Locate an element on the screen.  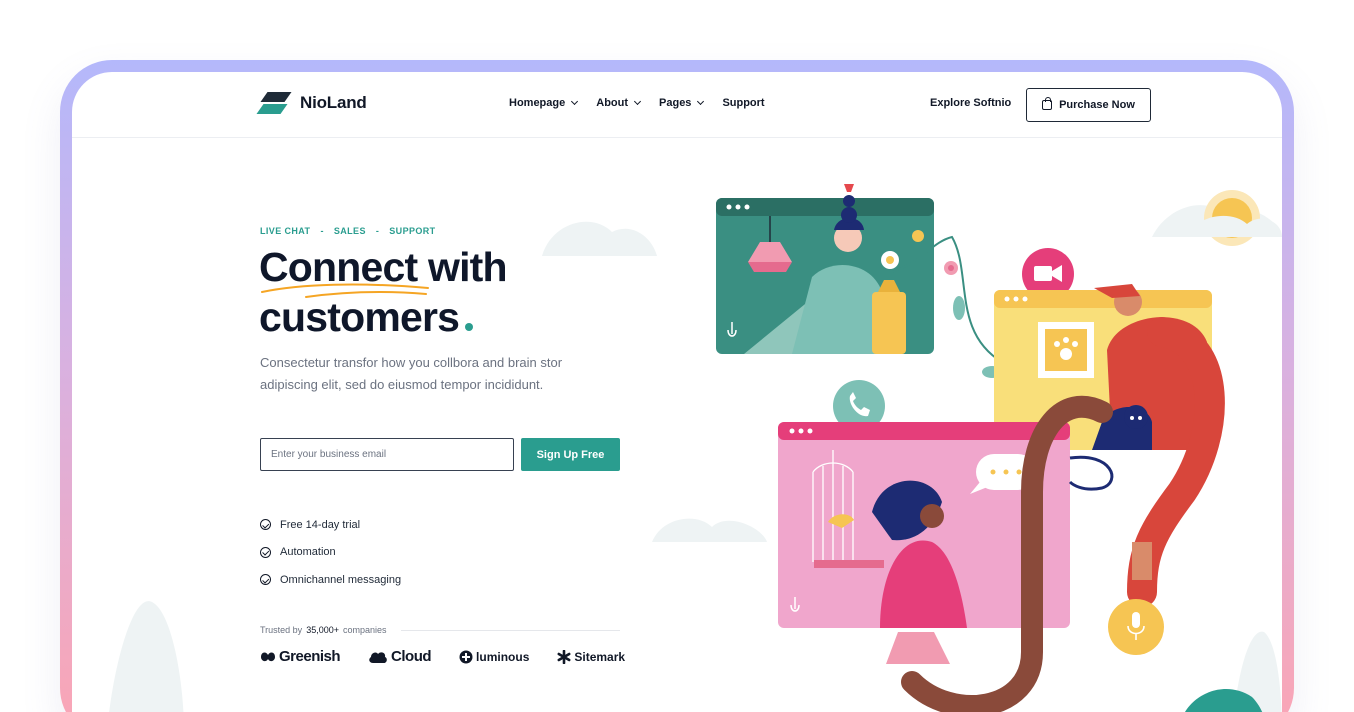
feature-item: Omnichannel messaging is located at coordinates (330, 580).